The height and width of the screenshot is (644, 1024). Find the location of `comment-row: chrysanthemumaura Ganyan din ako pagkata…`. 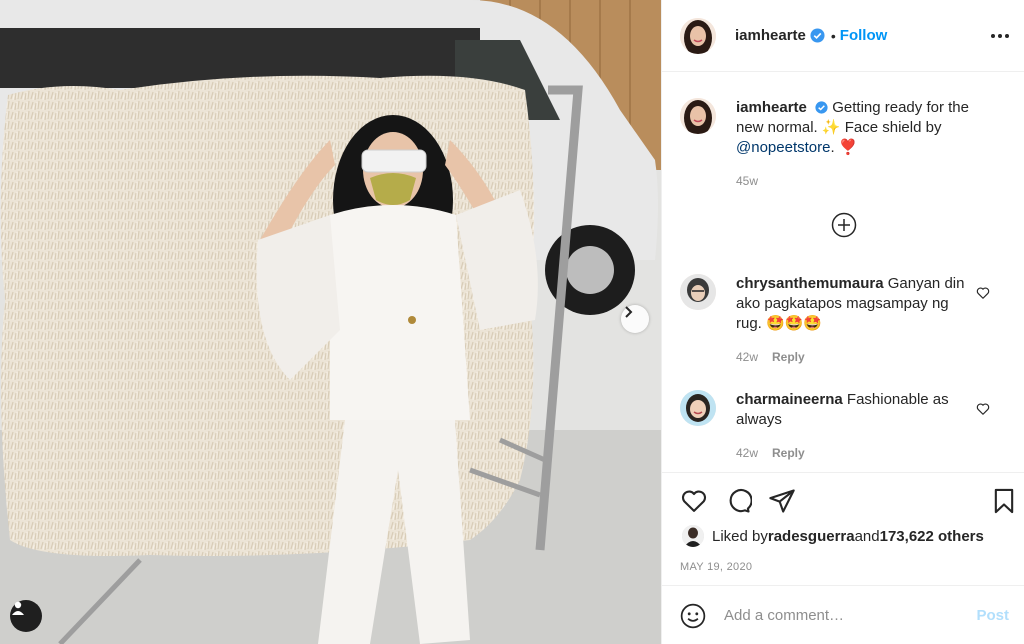

comment-row: chrysanthemumaura Ganyan din ako pagkata… is located at coordinates (845, 320).